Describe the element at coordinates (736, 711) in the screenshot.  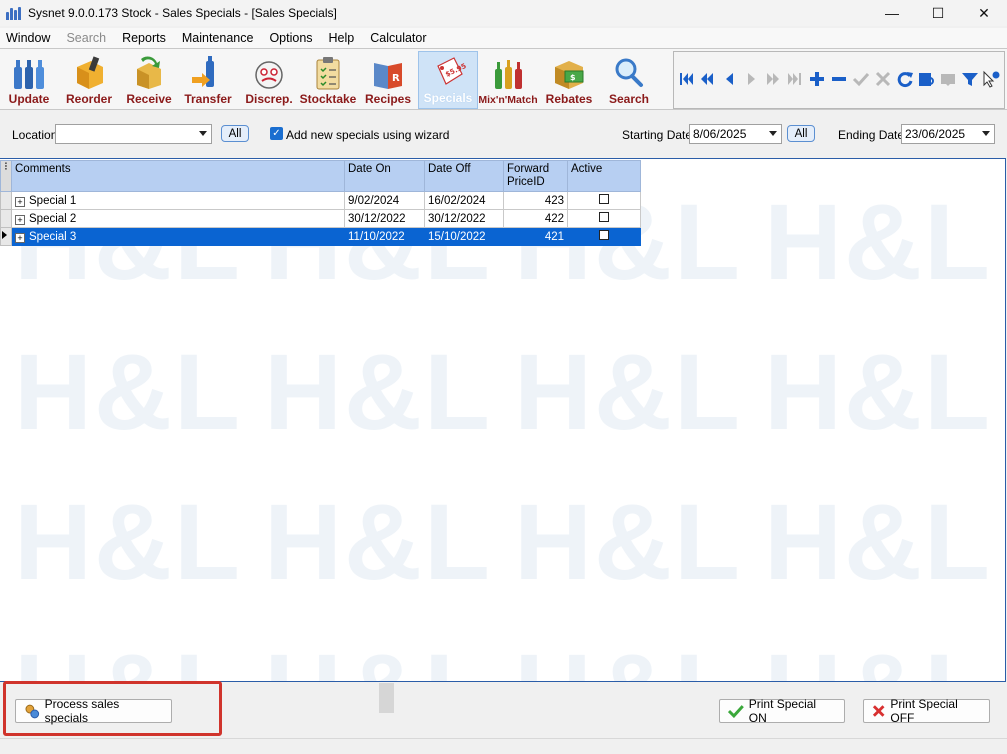
I see `check-icon` at that location.